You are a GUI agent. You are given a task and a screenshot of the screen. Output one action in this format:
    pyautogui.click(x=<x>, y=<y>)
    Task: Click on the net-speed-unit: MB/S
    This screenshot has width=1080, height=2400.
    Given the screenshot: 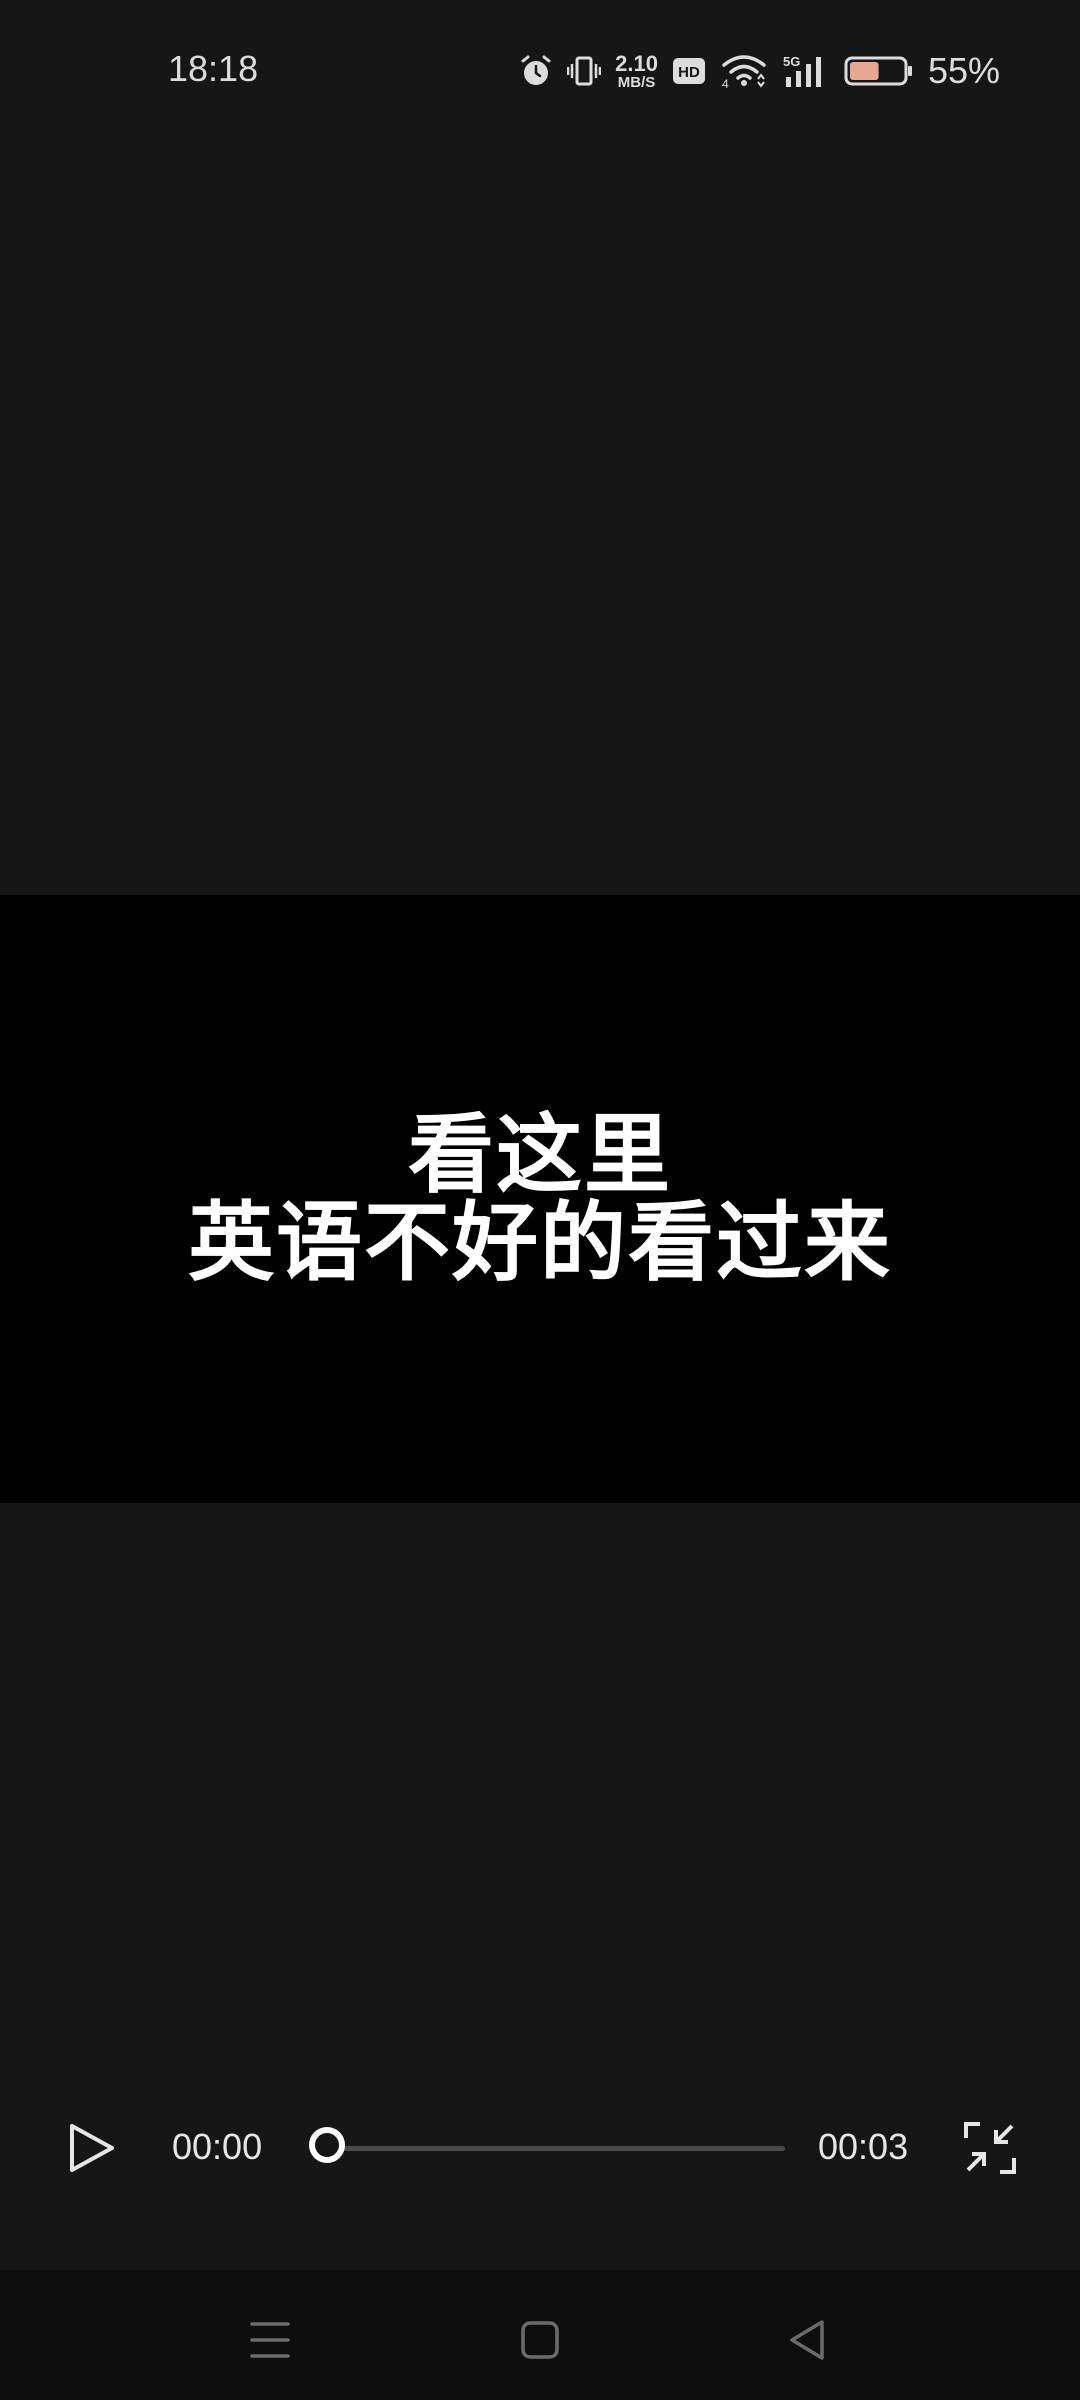 What is the action you would take?
    pyautogui.click(x=636, y=82)
    